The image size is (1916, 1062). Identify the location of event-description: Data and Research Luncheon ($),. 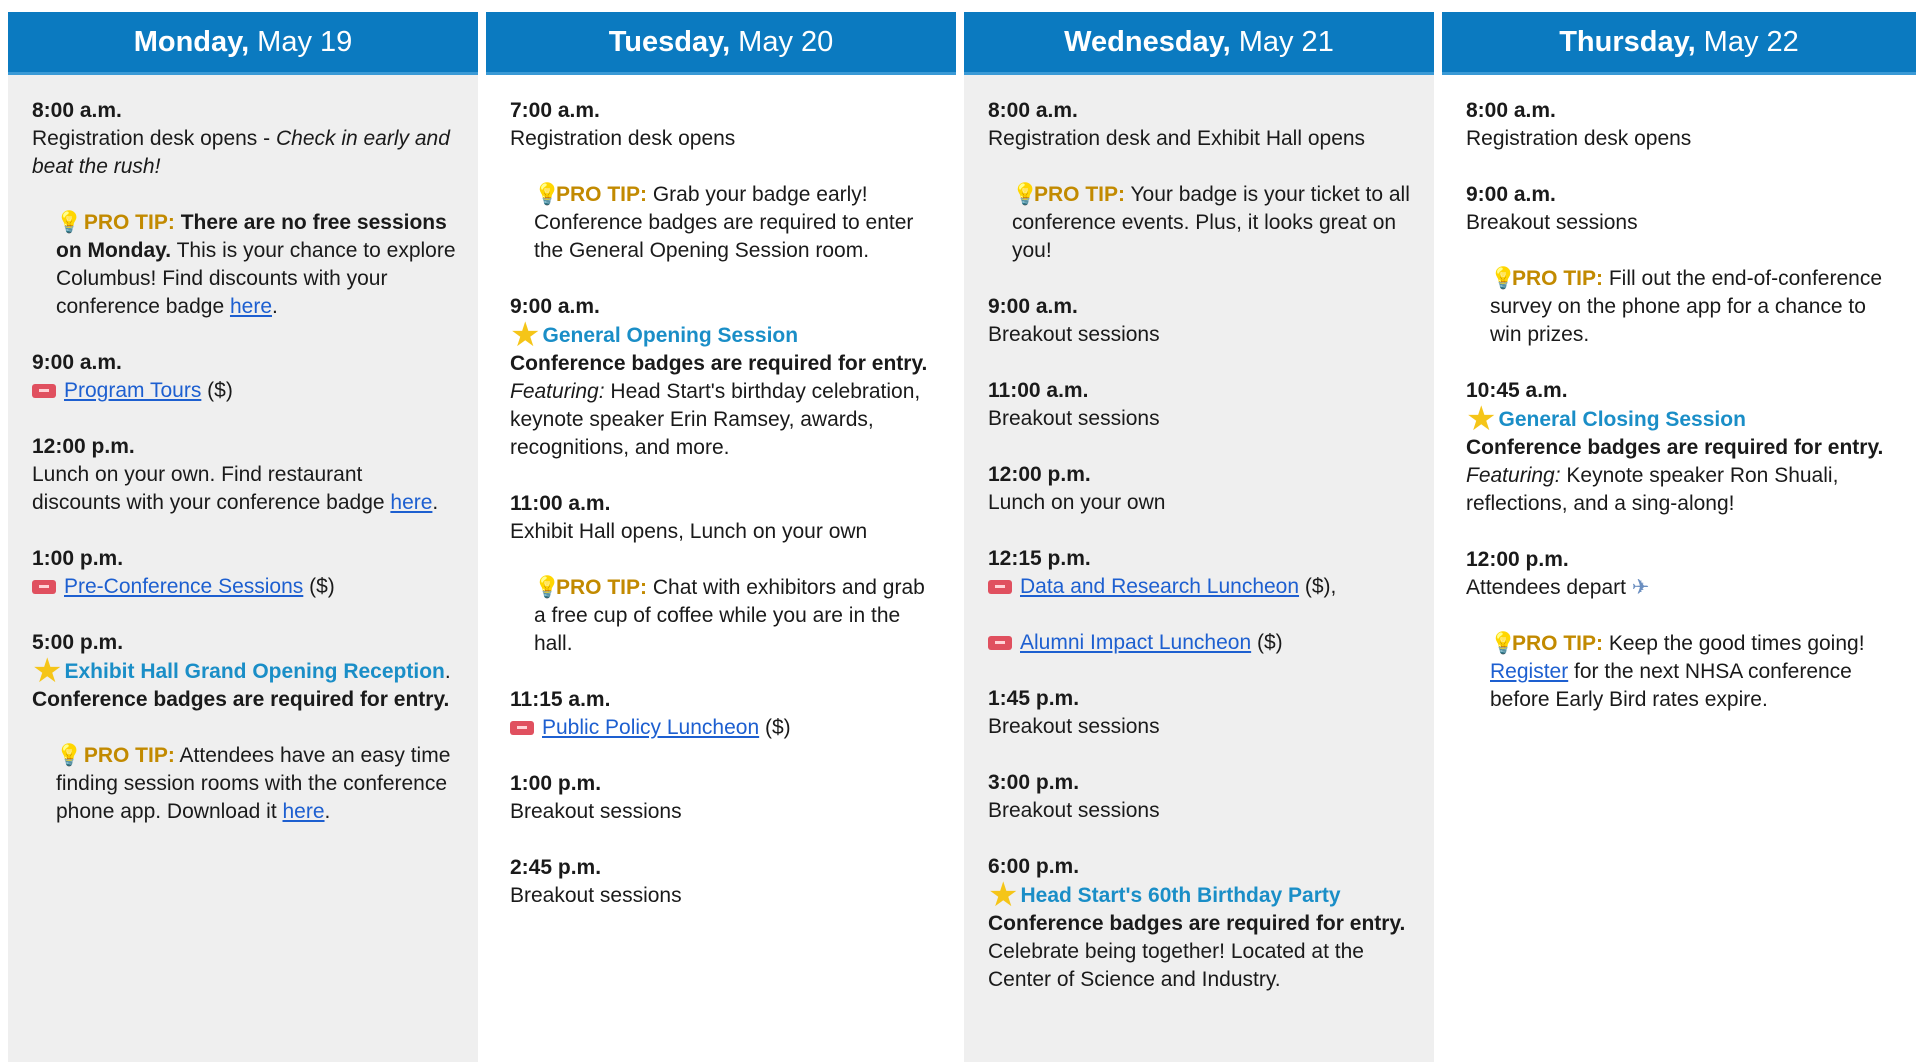
(1200, 587).